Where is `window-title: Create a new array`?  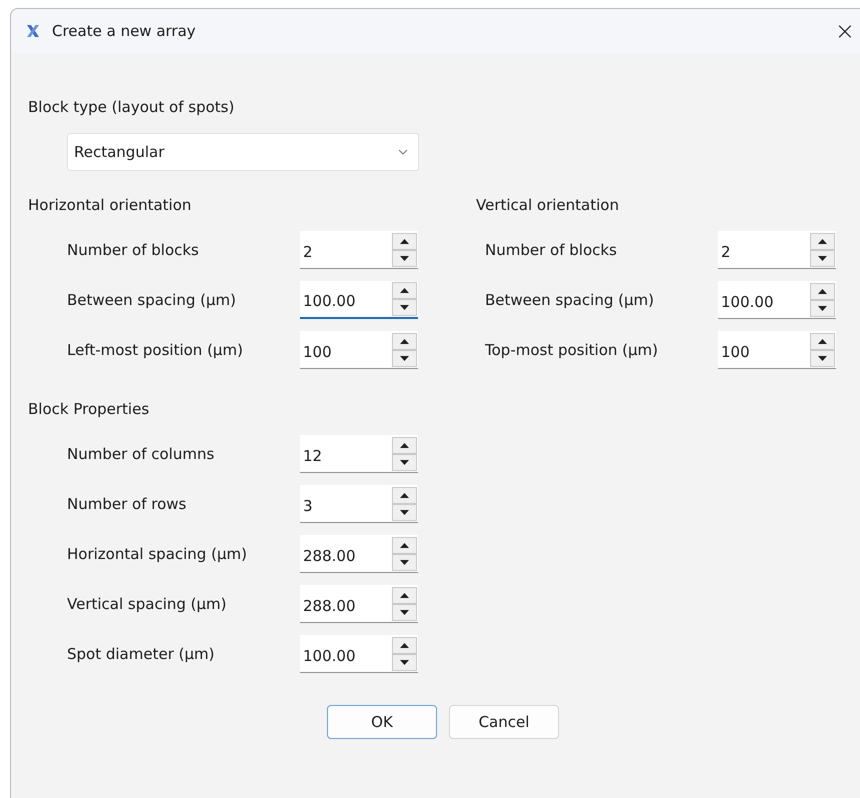
window-title: Create a new array is located at coordinates (124, 31).